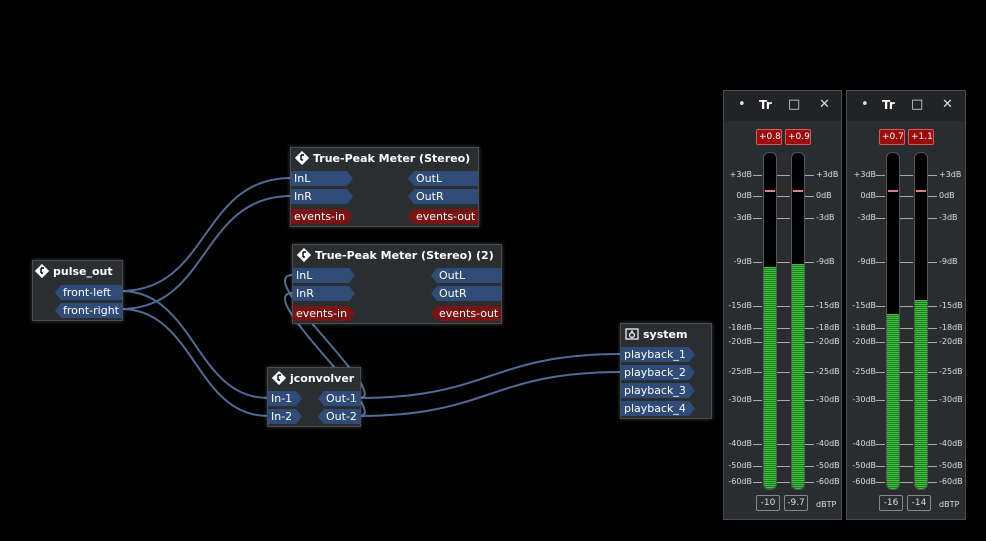 Image resolution: width=986 pixels, height=541 pixels. I want to click on port-in-1: In-1, so click(285, 398).